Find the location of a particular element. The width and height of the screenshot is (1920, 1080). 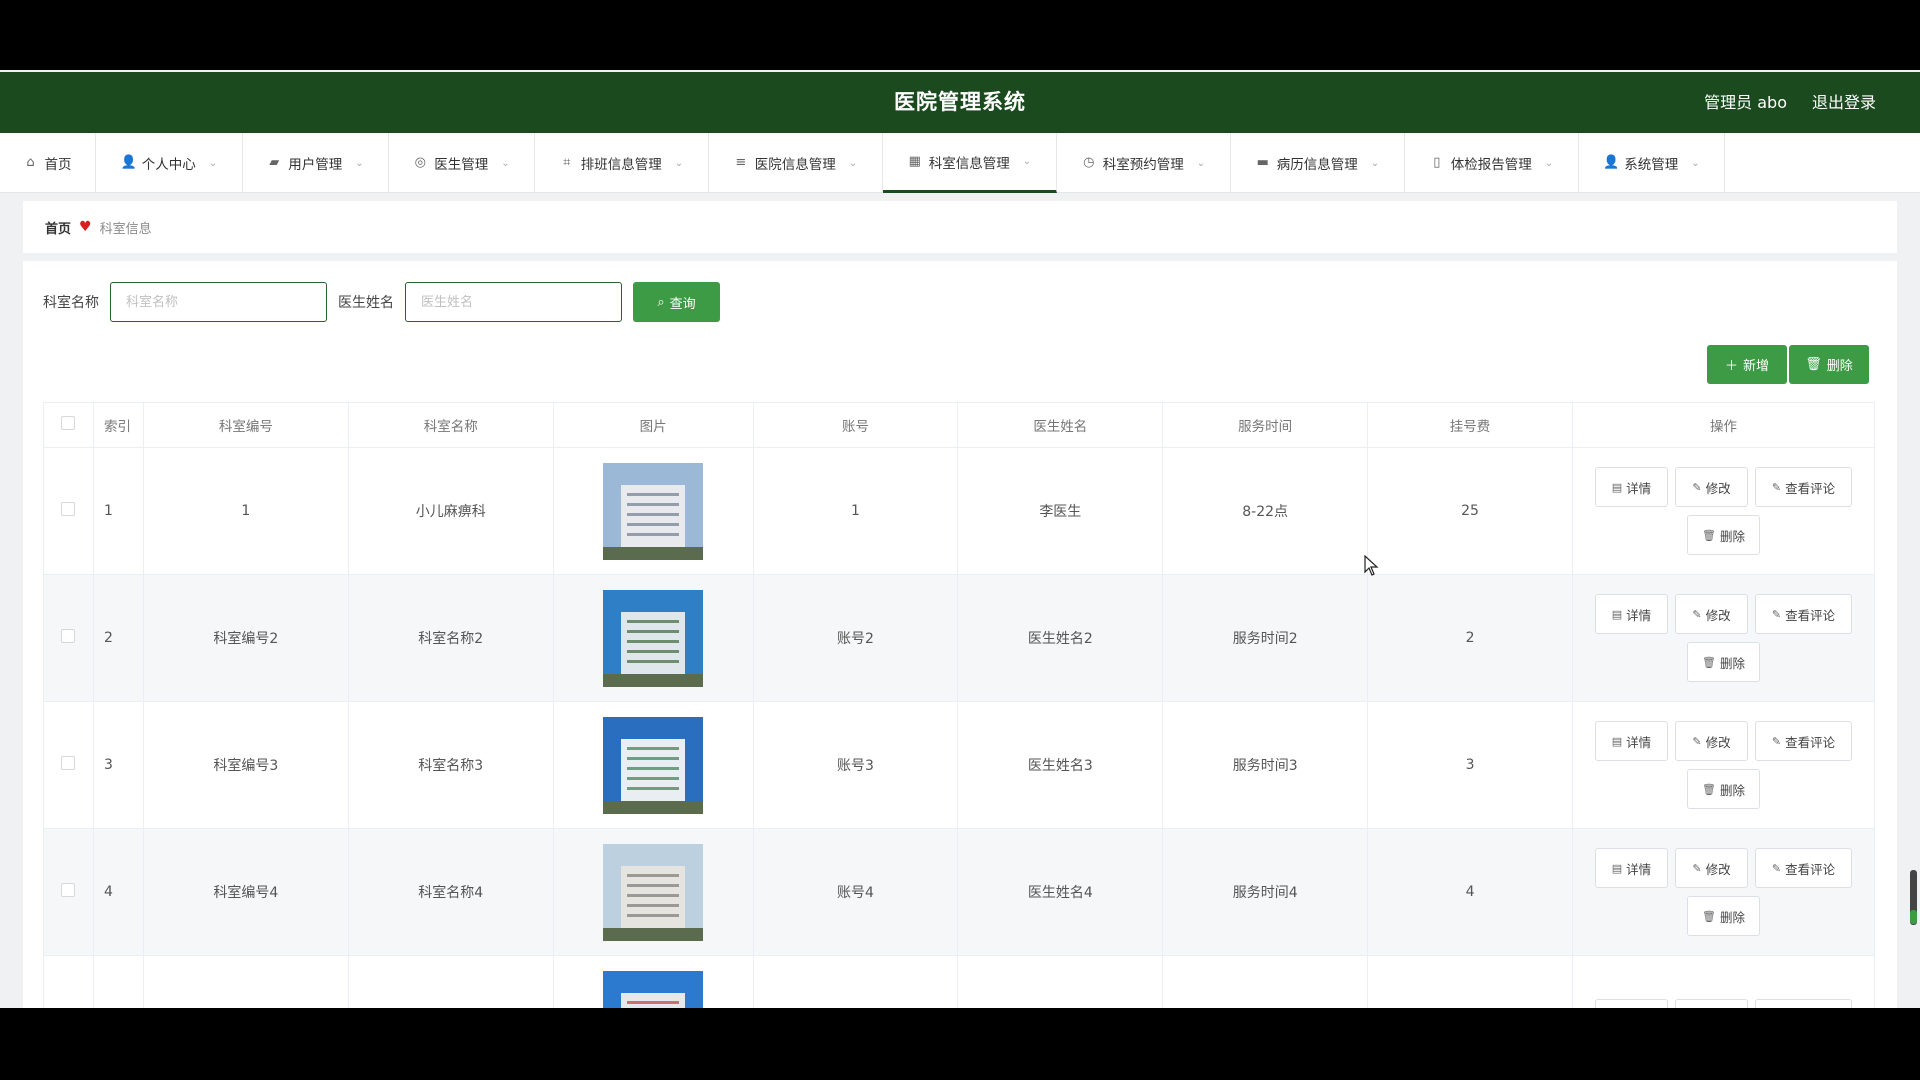

nav-item-label: 医生管理 is located at coordinates (461, 165).